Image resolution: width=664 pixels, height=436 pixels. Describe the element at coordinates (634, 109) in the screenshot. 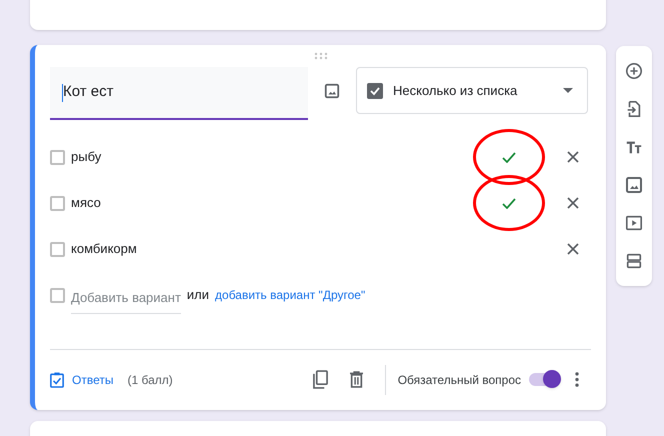

I see `file-arrow-icon` at that location.